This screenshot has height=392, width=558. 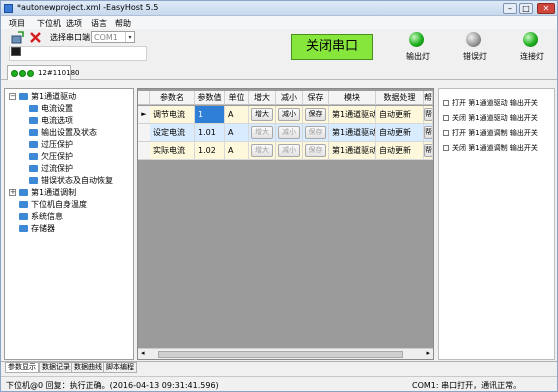 I want to click on expand-icon: +, so click(x=12, y=192).